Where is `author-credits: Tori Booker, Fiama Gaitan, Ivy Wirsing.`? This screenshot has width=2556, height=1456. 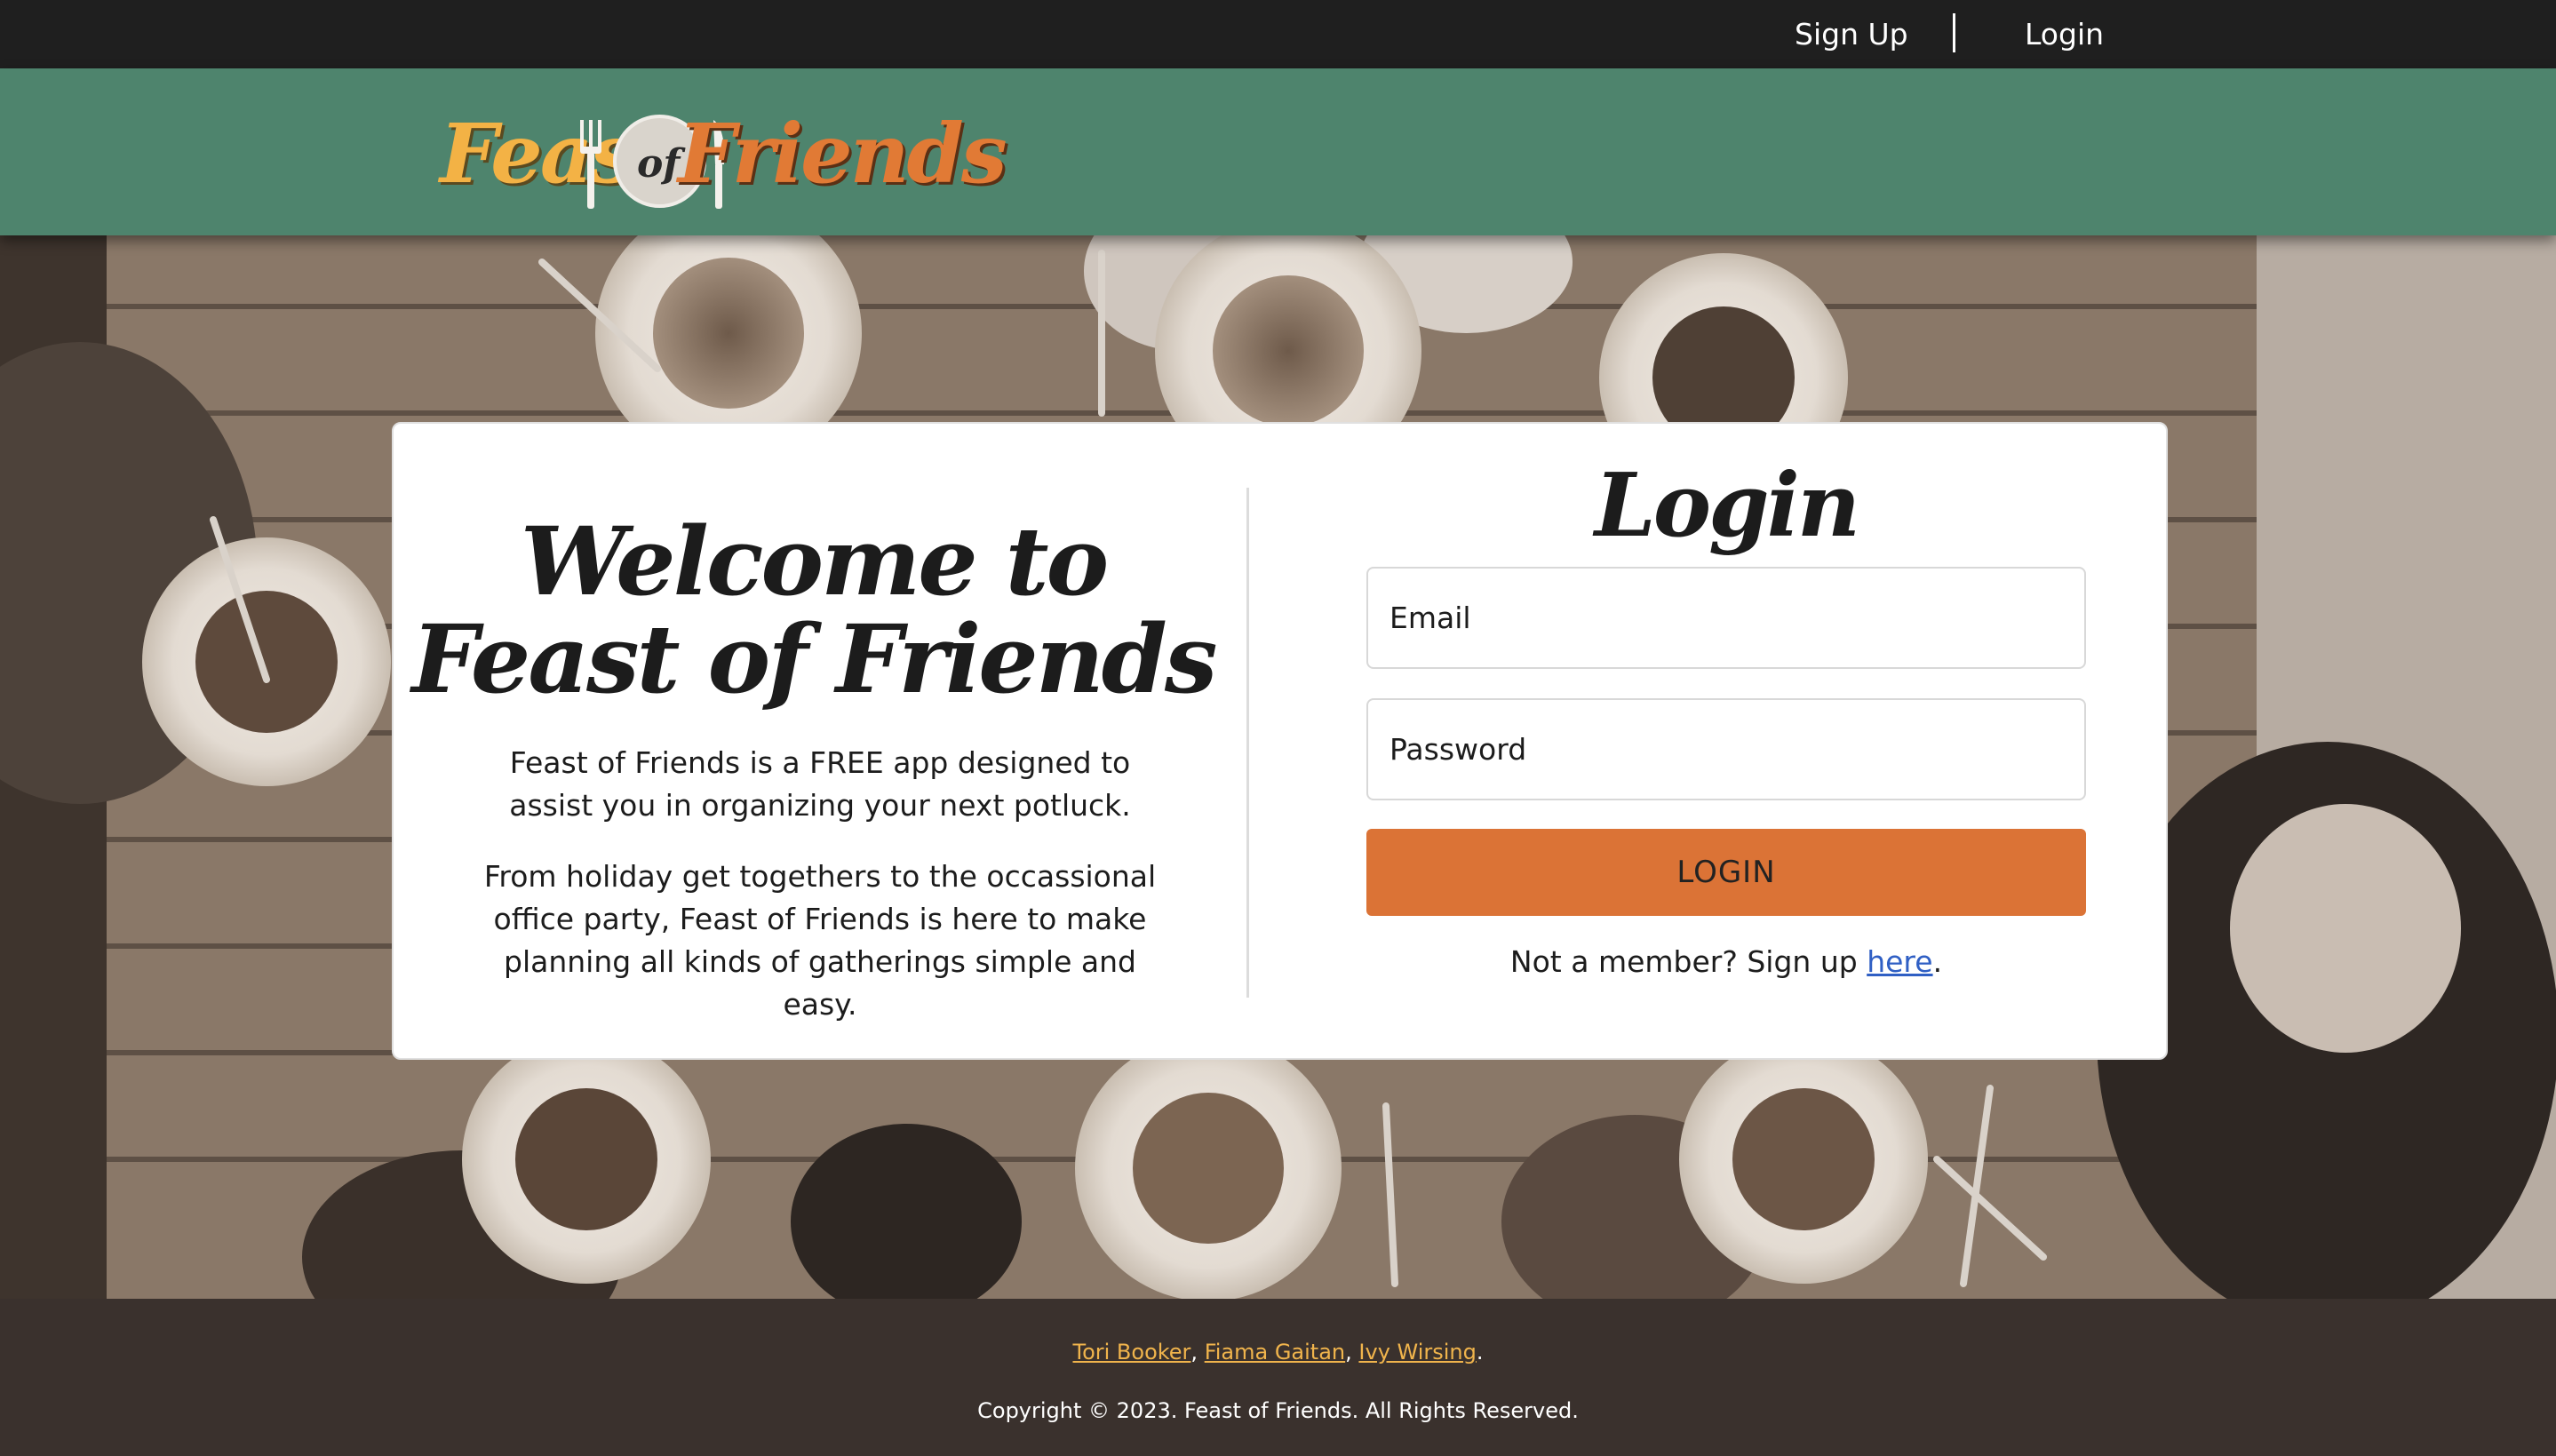
author-credits: Tori Booker, Fiama Gaitan, Ivy Wirsing. is located at coordinates (1278, 1352).